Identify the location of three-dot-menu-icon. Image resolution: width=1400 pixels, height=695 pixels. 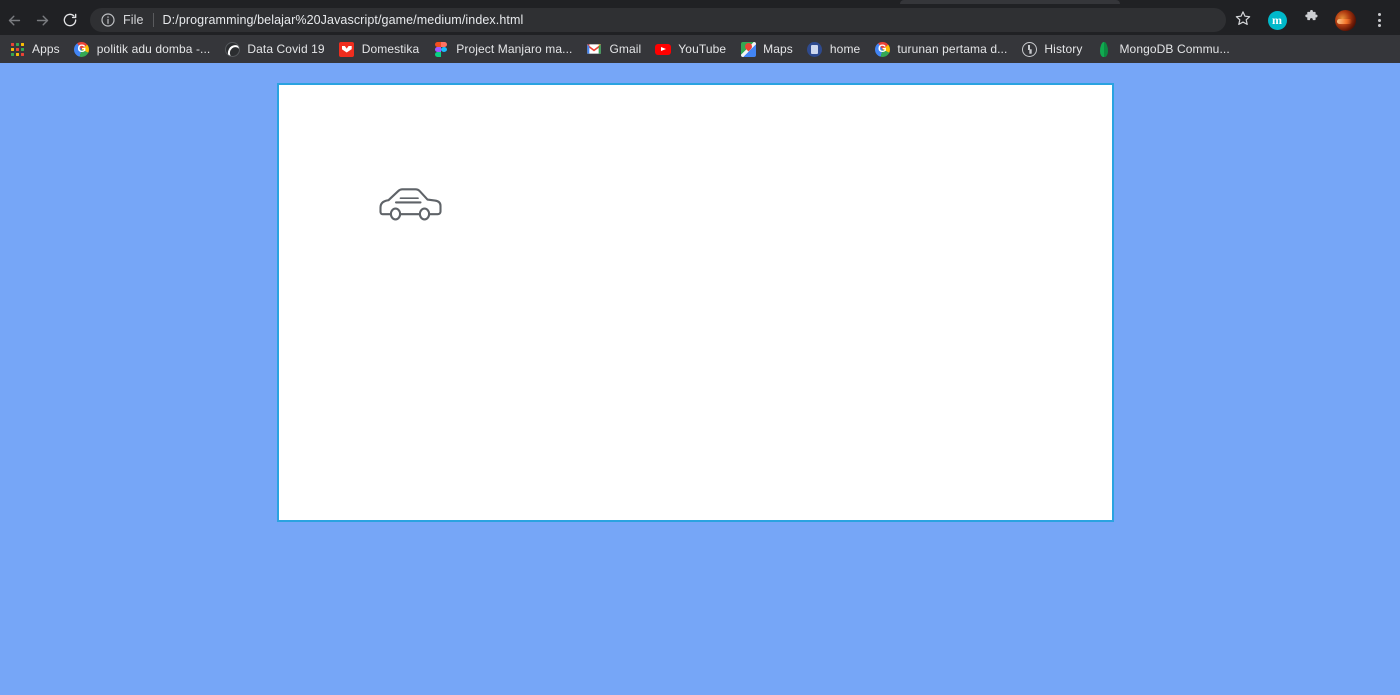
(1379, 20).